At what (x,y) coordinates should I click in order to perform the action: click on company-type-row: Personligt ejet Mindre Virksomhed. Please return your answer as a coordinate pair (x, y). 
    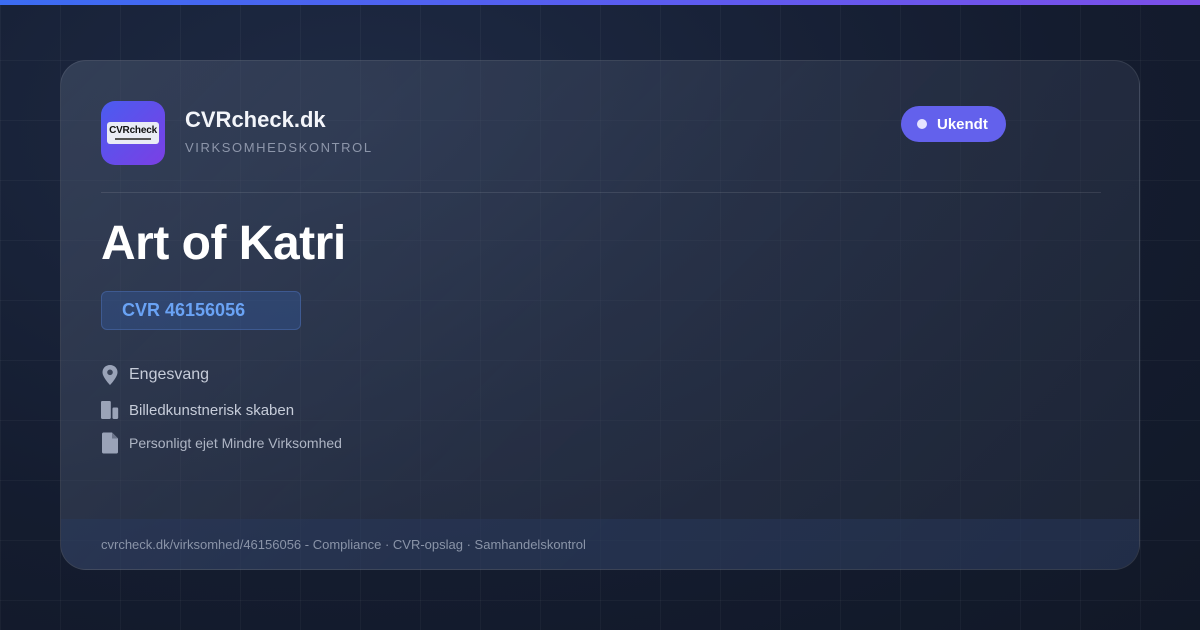
    Looking at the image, I should click on (221, 443).